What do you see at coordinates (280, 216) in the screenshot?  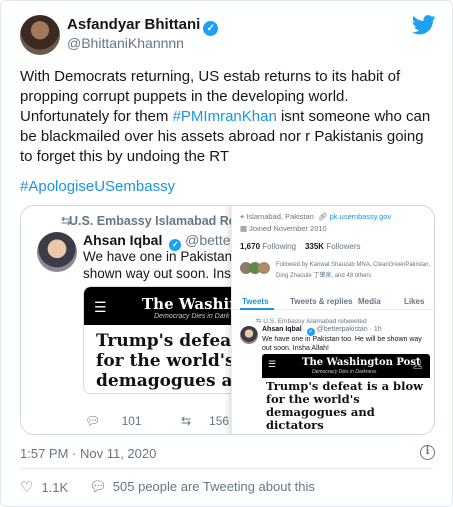 I see `profile-location: Islamabad, Pakistan` at bounding box center [280, 216].